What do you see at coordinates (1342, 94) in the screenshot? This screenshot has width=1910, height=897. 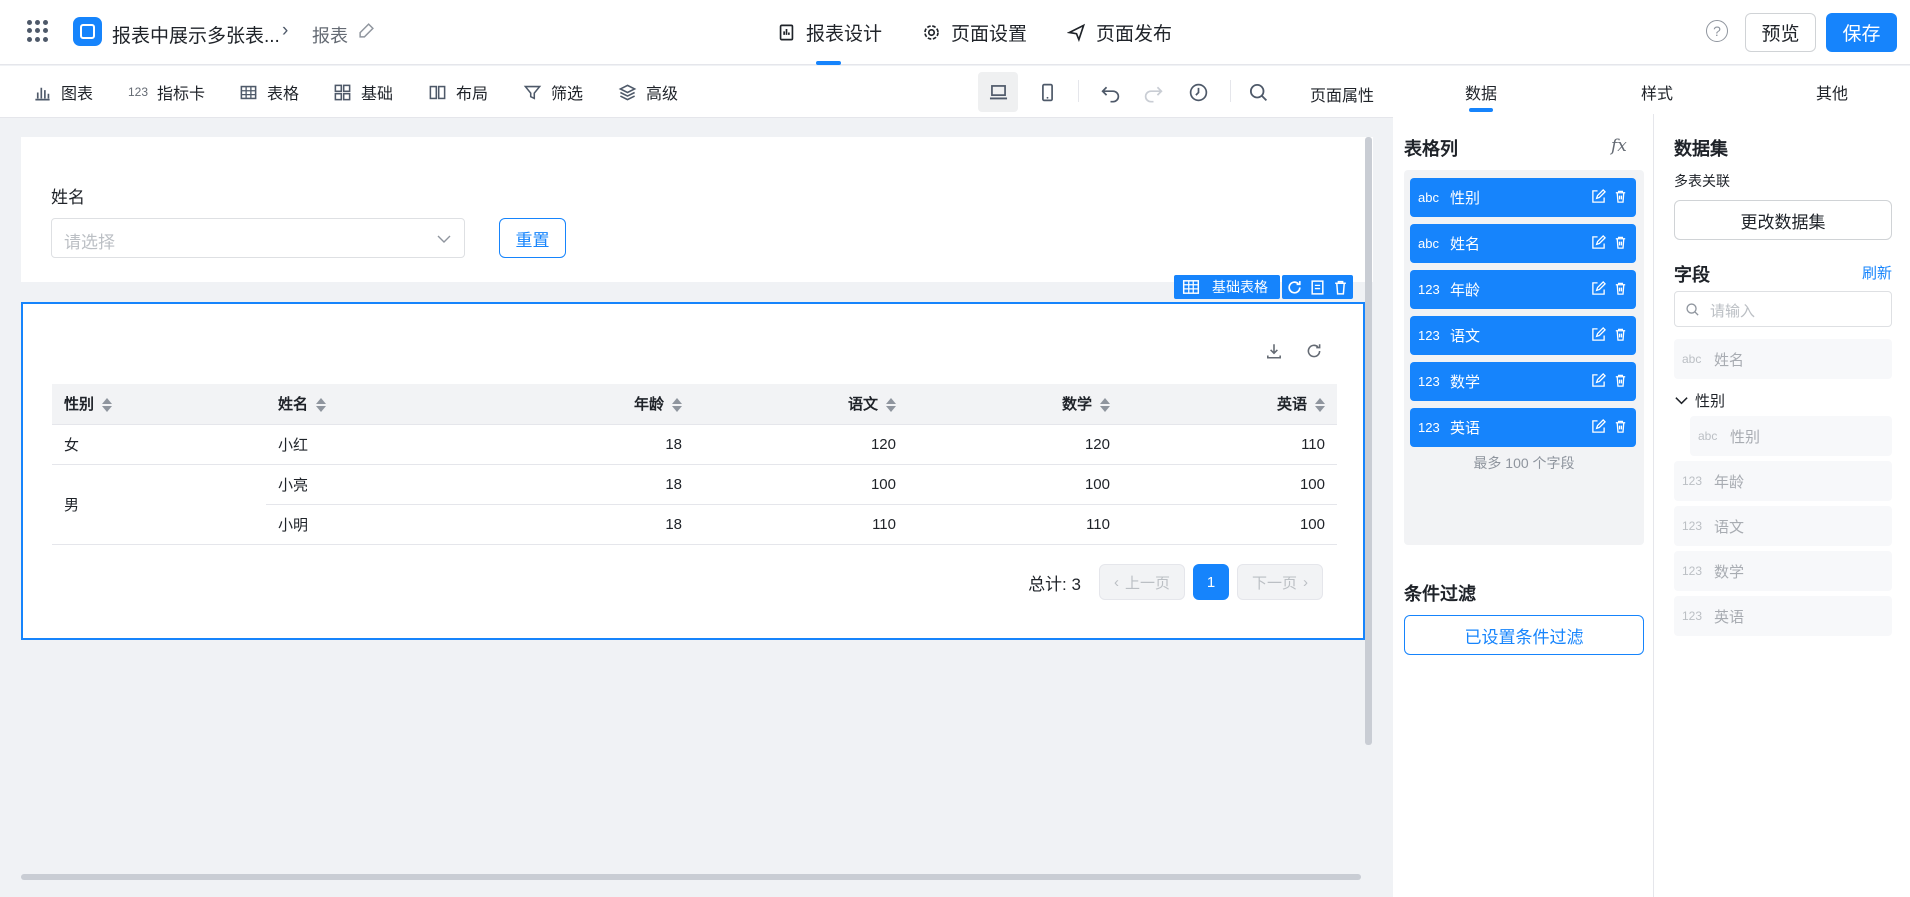 I see `page-attributes-button: 页面属性` at bounding box center [1342, 94].